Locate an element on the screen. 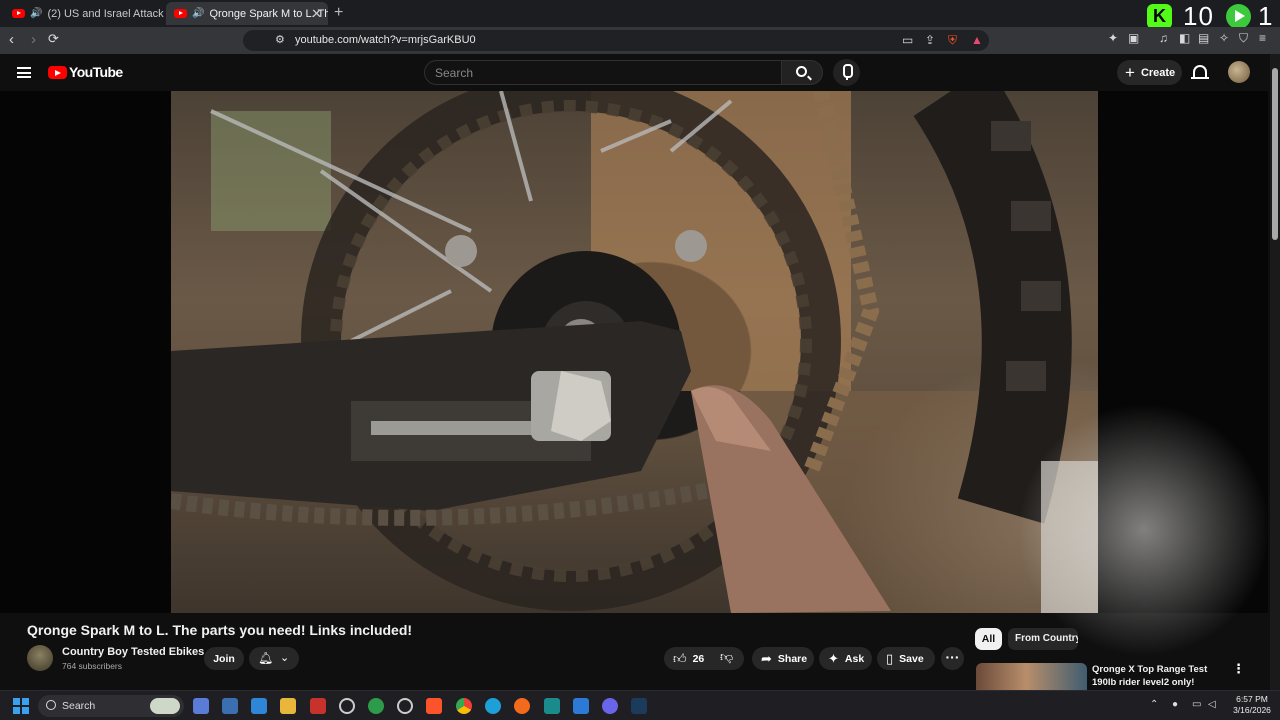 Image resolution: width=1280 pixels, height=720 pixels. volume-icon: ◁ is located at coordinates (1212, 704).